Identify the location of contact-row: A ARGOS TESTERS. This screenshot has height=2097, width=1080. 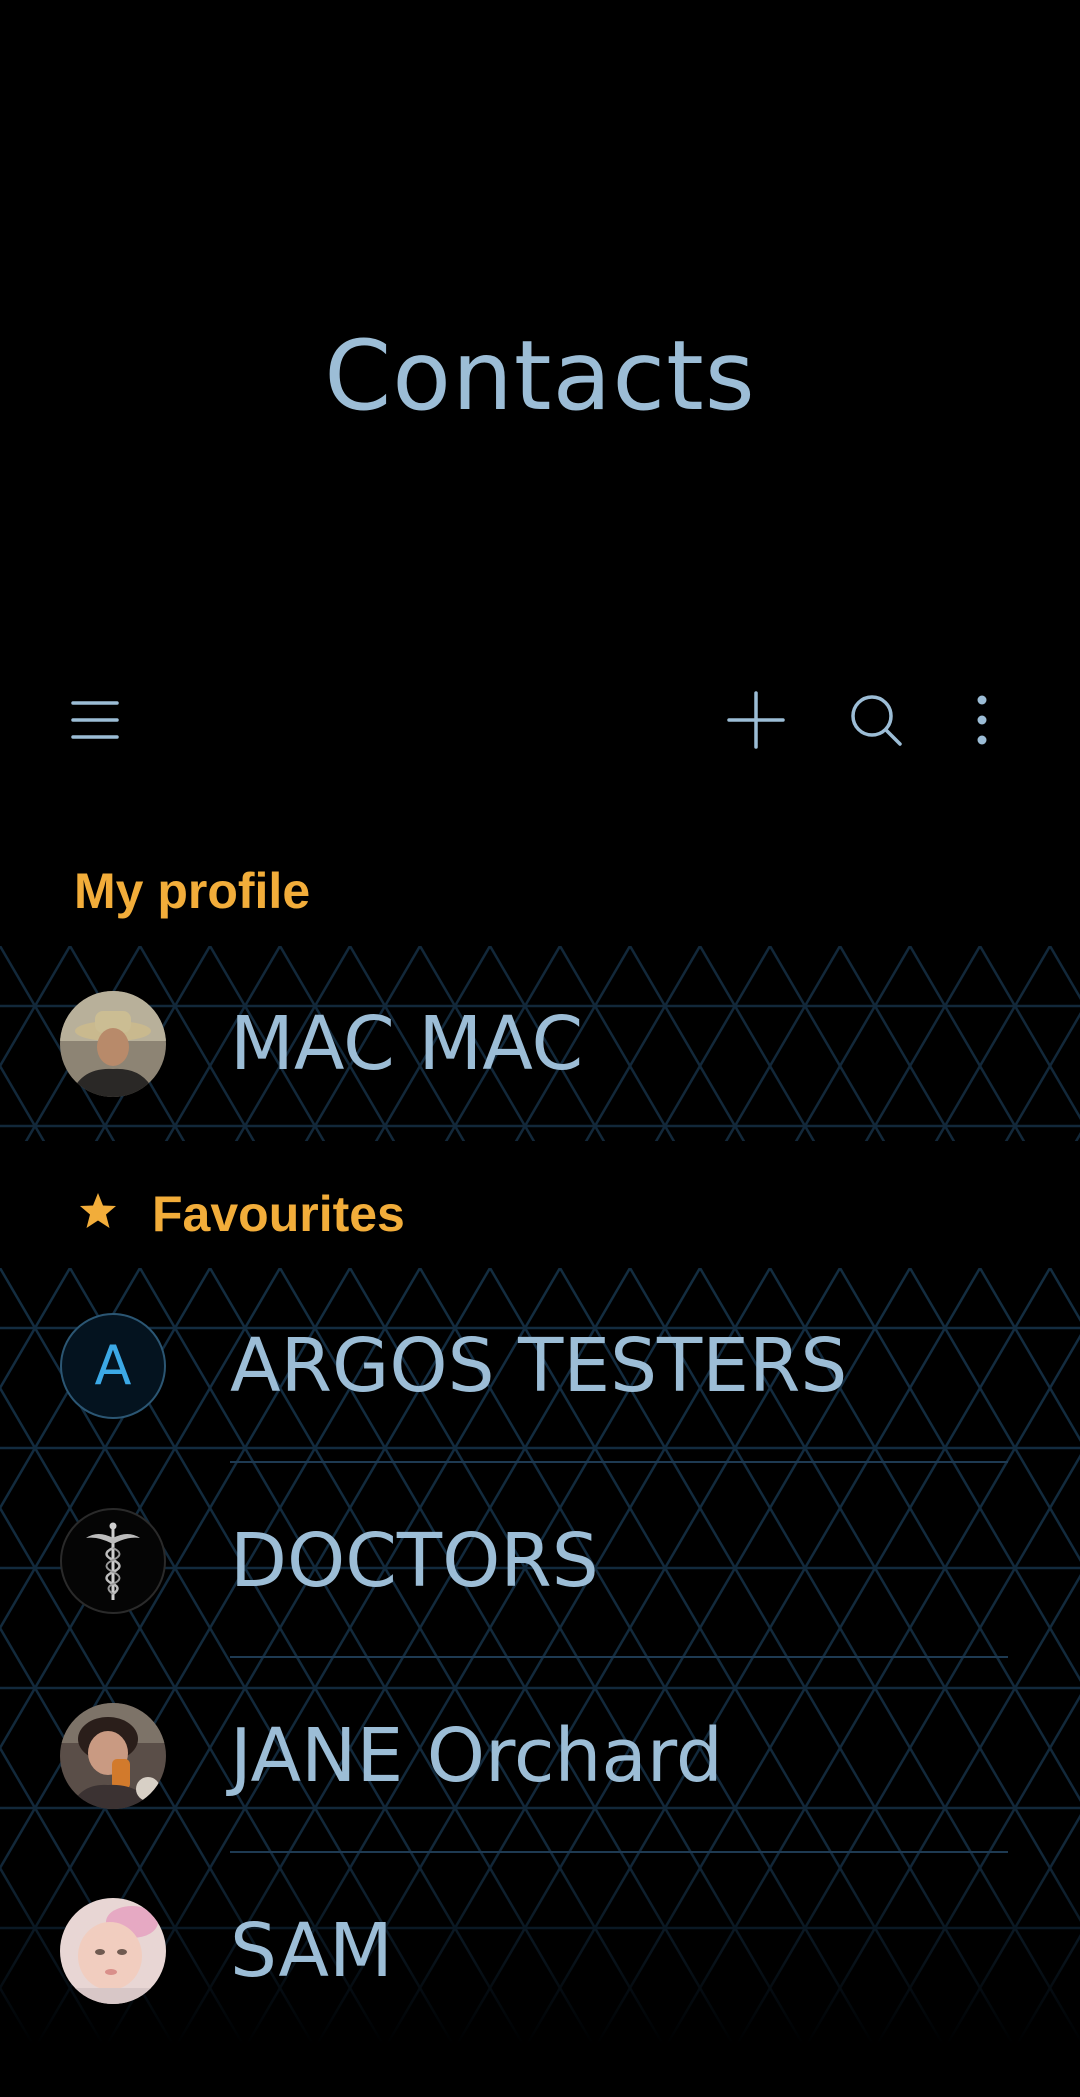
(540, 1365).